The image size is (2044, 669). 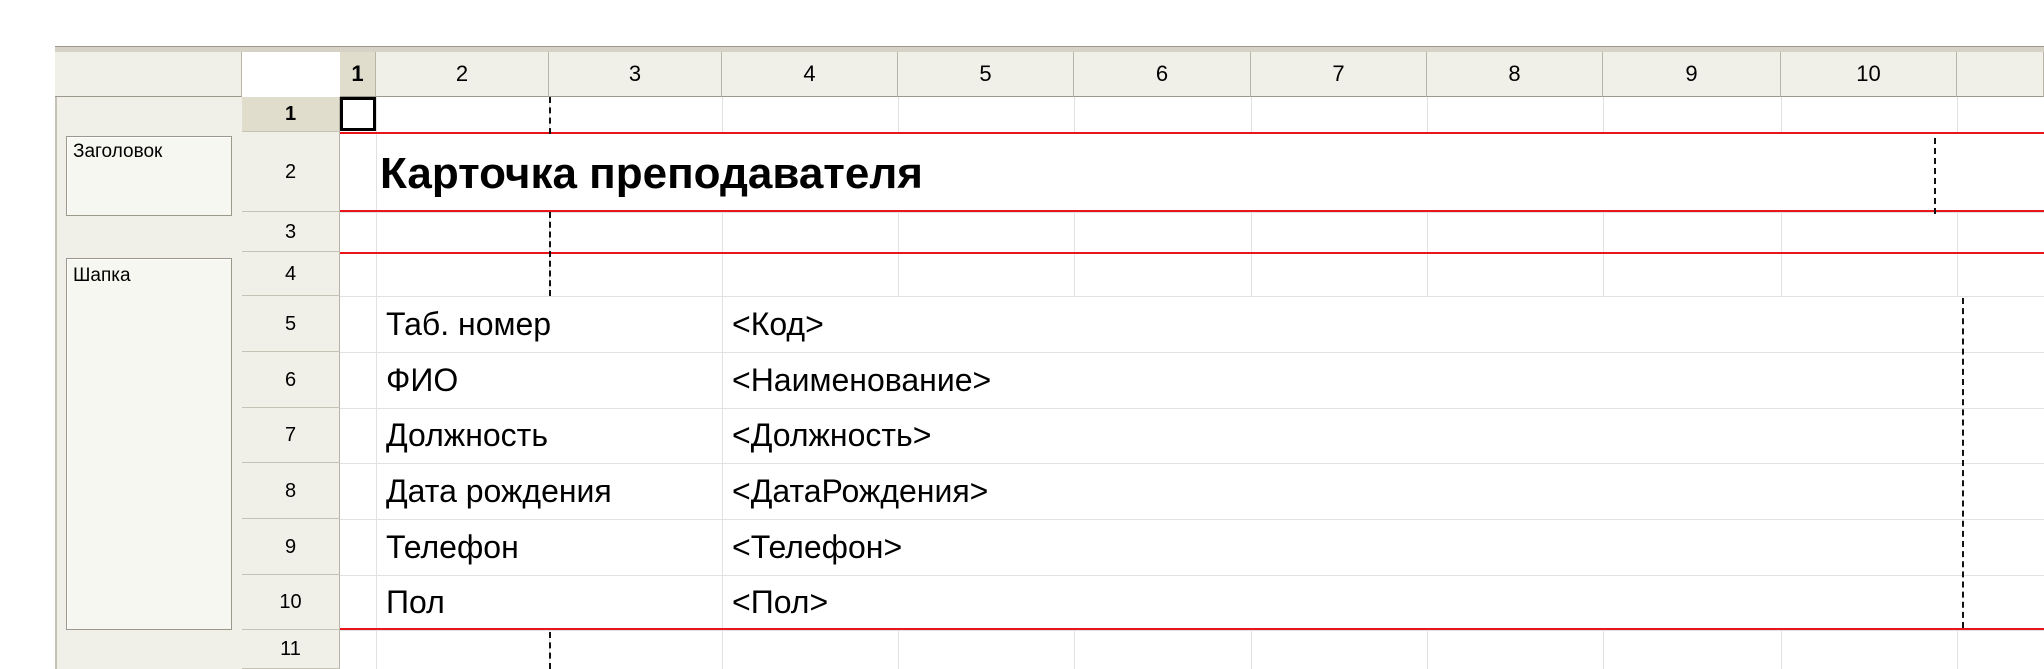 I want to click on row-header-1: 1, so click(x=291, y=114).